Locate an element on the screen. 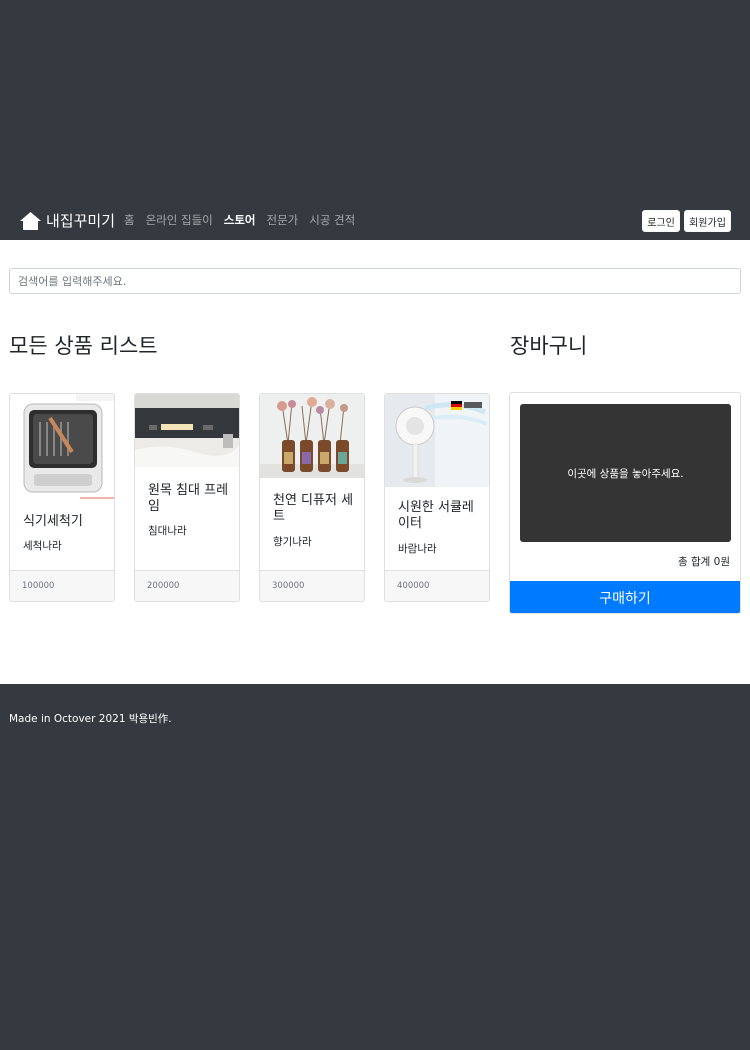  product-footer: 400000 is located at coordinates (437, 585).